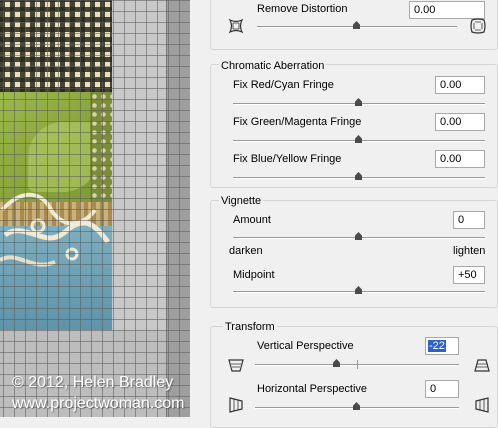  I want to click on fix-green-magenta-thumb, so click(358, 139).